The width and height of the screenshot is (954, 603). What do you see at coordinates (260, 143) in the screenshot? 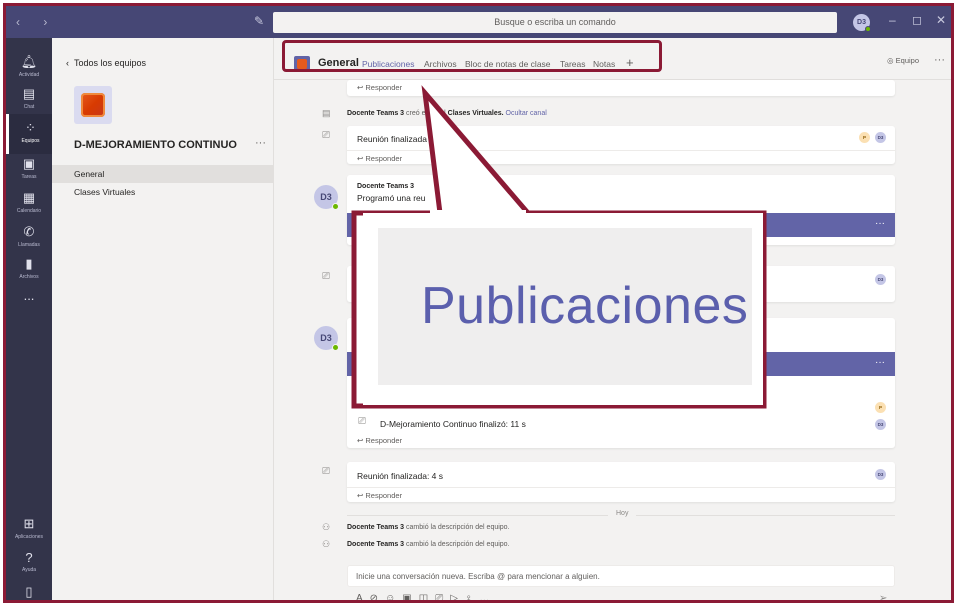
I see `team-more-button: ···` at bounding box center [260, 143].